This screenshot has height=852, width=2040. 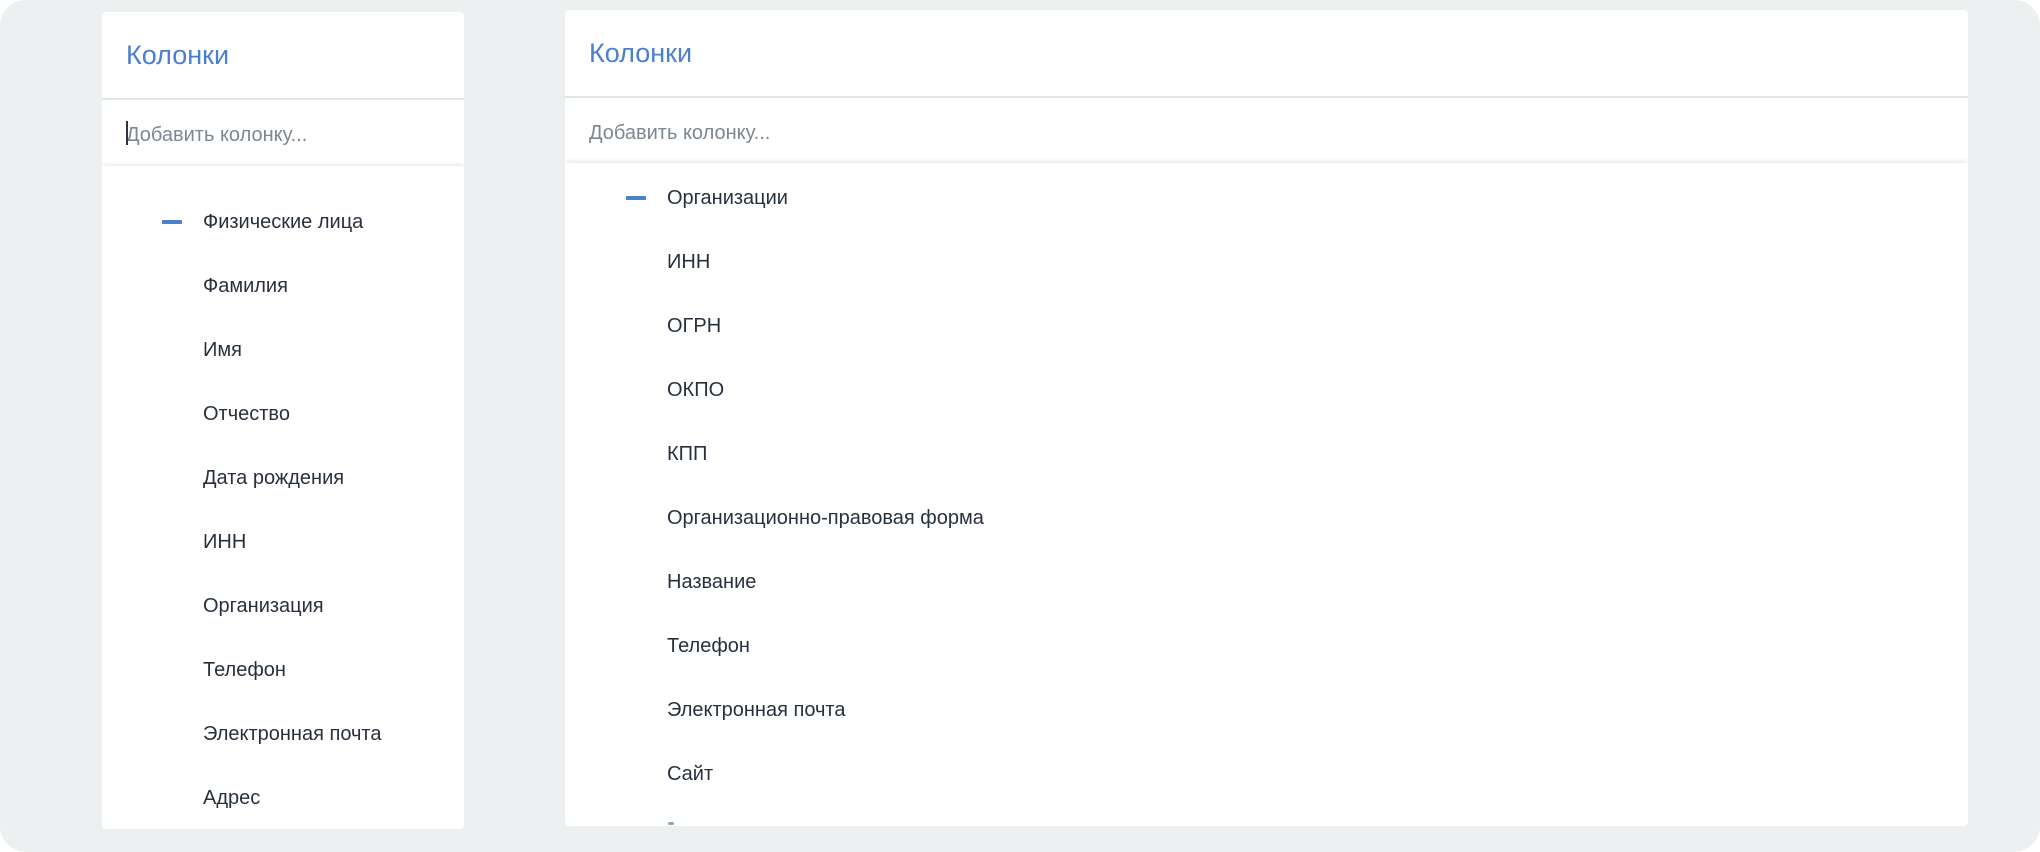 I want to click on column-option: Фамилия, so click(x=283, y=286).